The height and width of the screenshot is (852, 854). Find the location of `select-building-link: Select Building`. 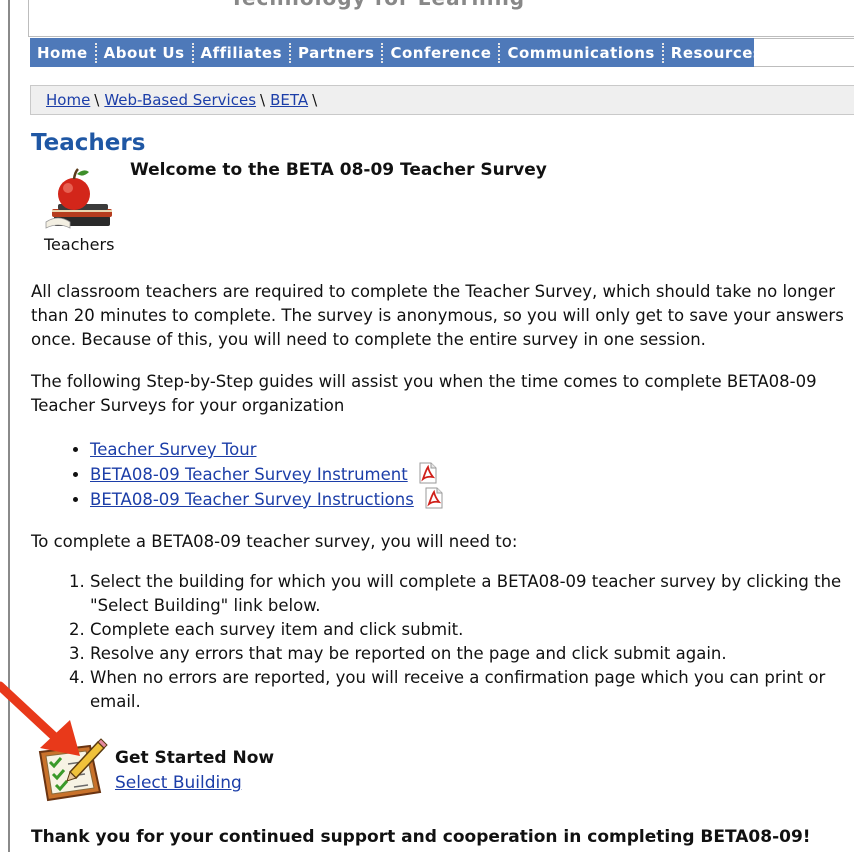

select-building-link: Select Building is located at coordinates (178, 783).